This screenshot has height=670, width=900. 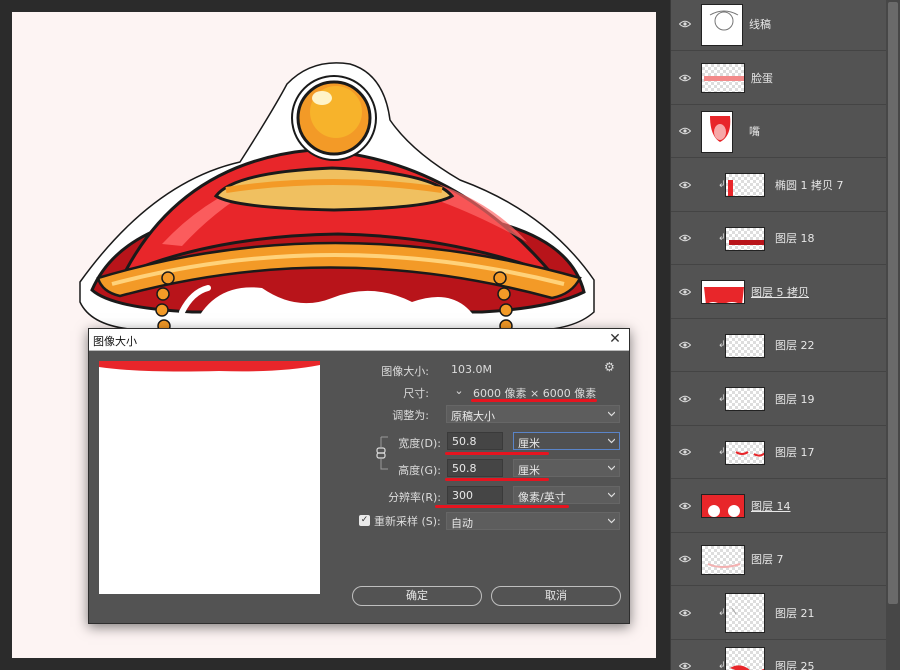 I want to click on resample-value: 自动, so click(x=462, y=523).